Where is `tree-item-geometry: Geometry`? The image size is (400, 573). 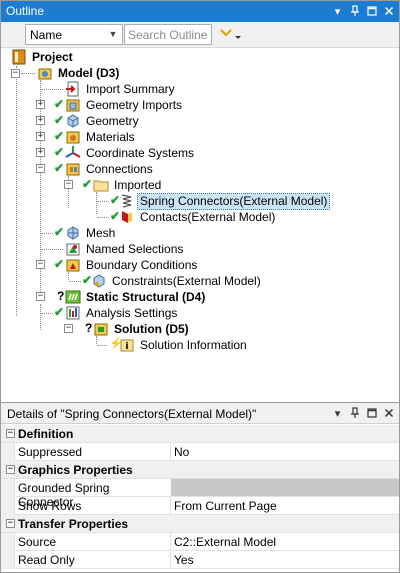
tree-item-geometry: Geometry is located at coordinates (102, 121).